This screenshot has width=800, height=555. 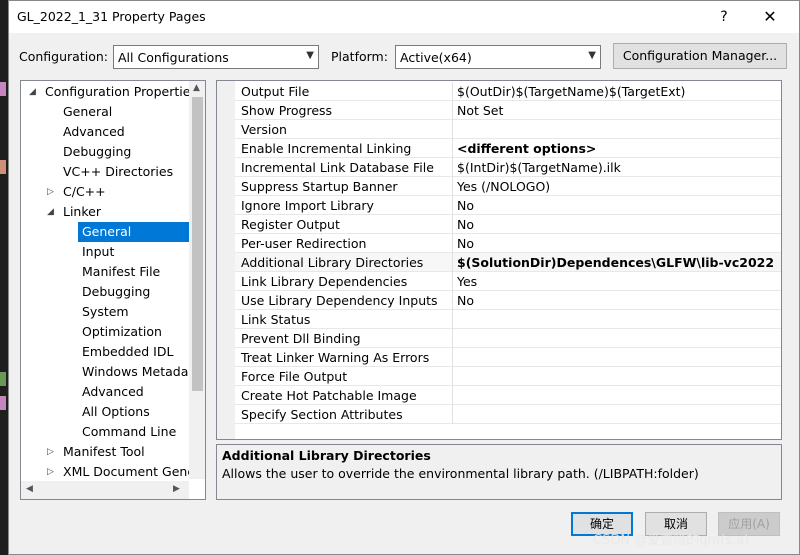 I want to click on property-row: Register Output No, so click(x=508, y=224).